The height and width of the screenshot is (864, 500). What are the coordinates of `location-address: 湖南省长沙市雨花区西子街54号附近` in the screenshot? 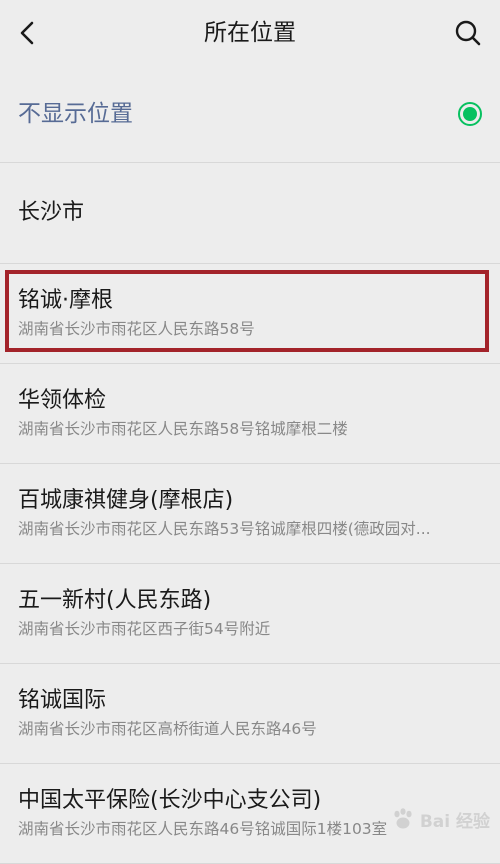 It's located at (144, 629).